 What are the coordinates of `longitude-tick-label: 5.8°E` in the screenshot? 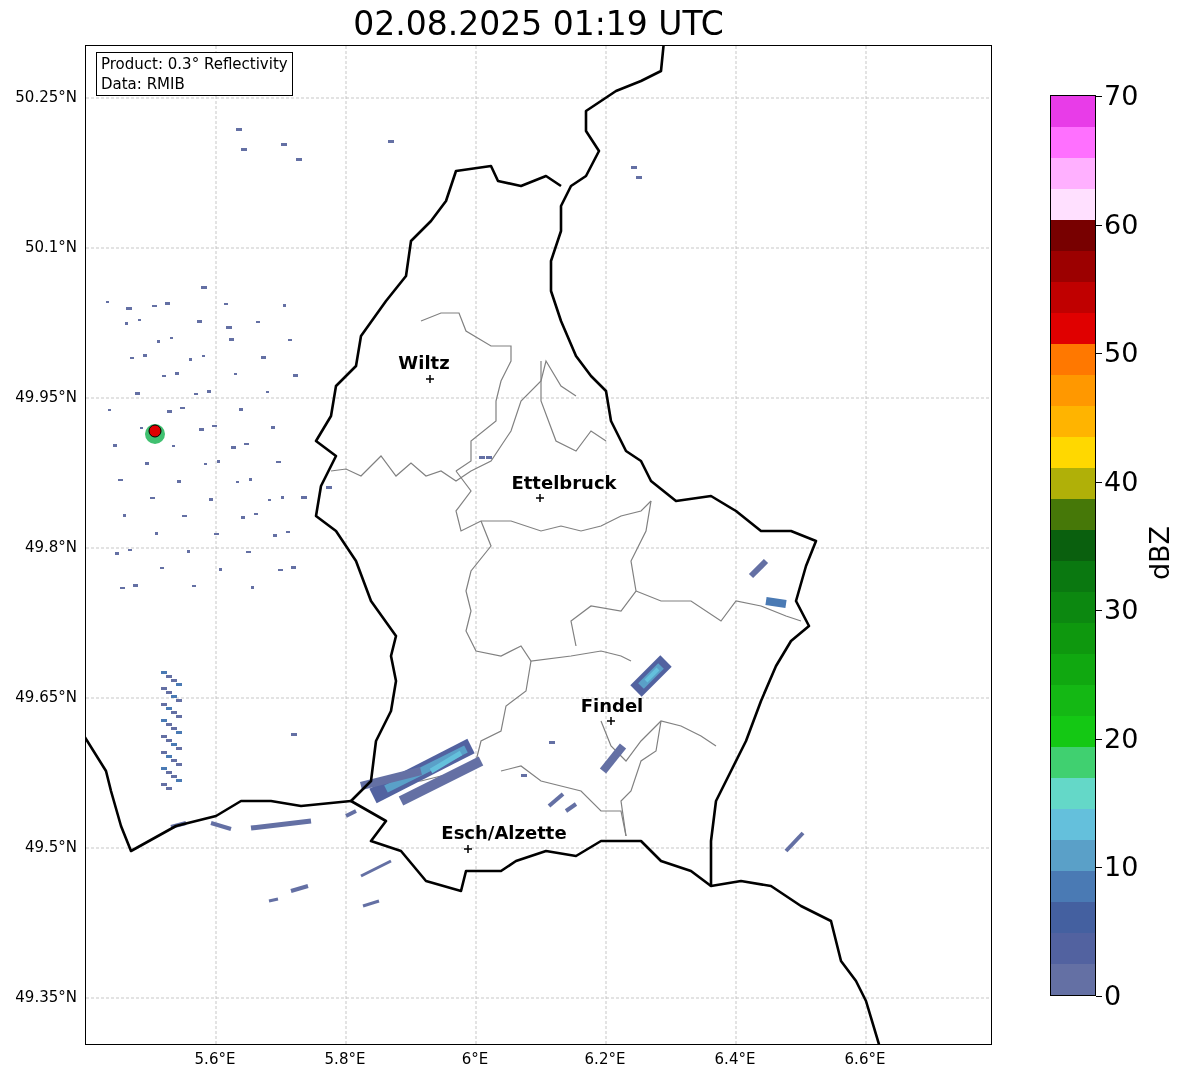 It's located at (345, 1059).